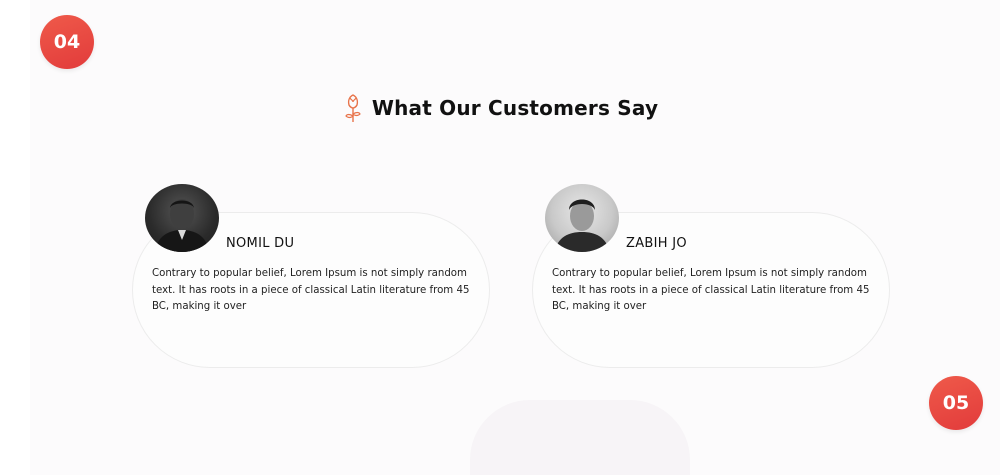 The image size is (1000, 475). I want to click on section-title: What Our Customers Say, so click(515, 108).